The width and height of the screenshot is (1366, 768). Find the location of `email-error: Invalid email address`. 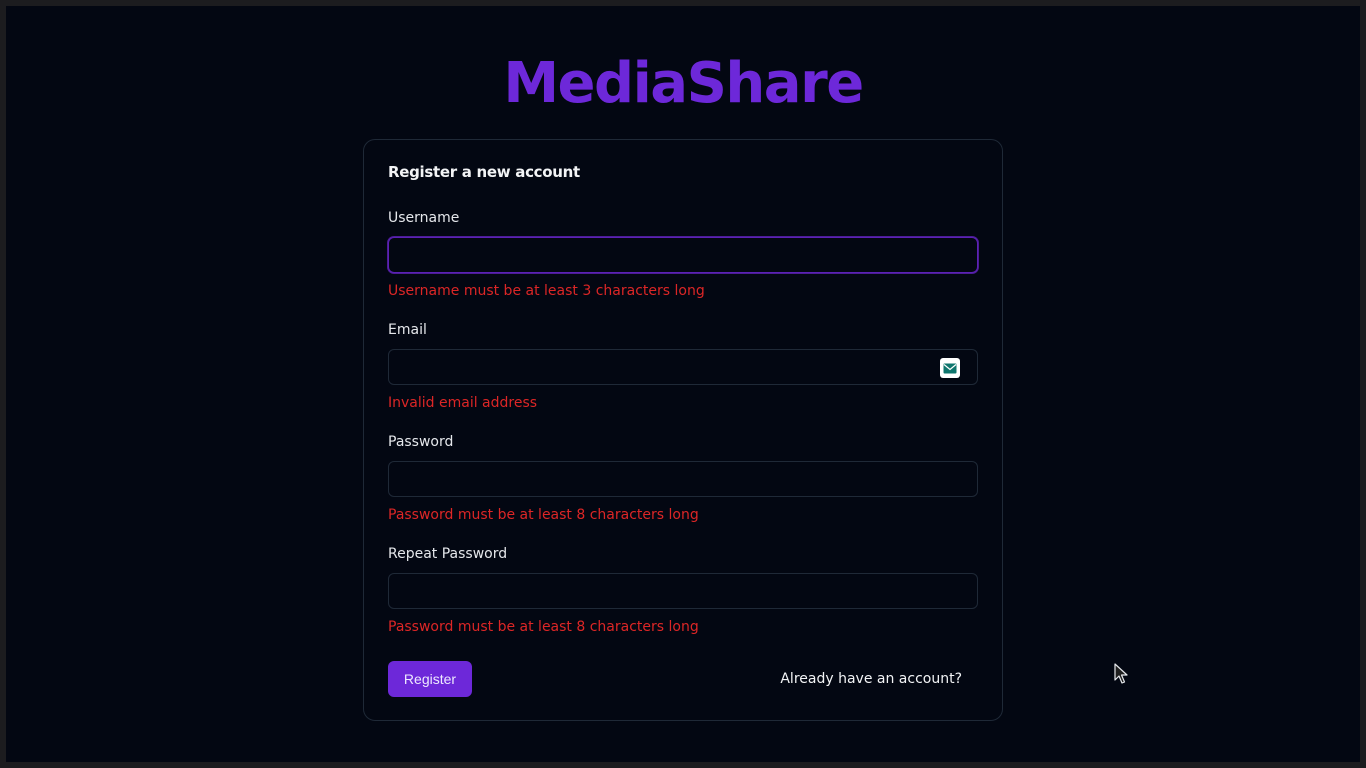

email-error: Invalid email address is located at coordinates (463, 403).